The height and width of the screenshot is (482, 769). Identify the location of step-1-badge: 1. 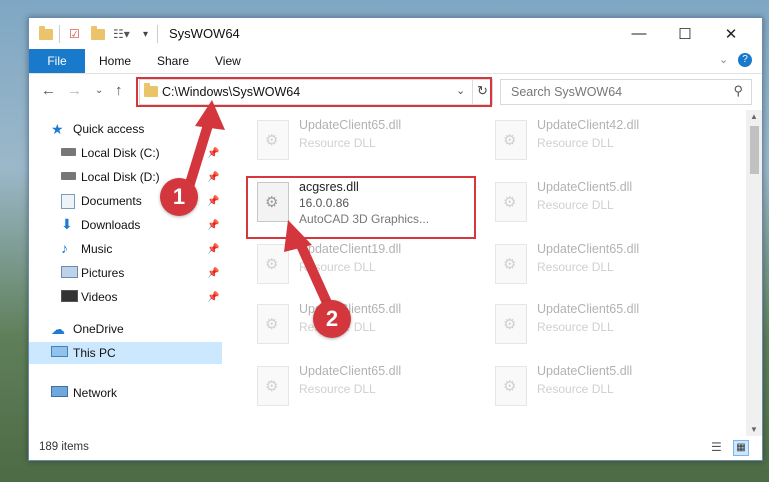
(179, 197).